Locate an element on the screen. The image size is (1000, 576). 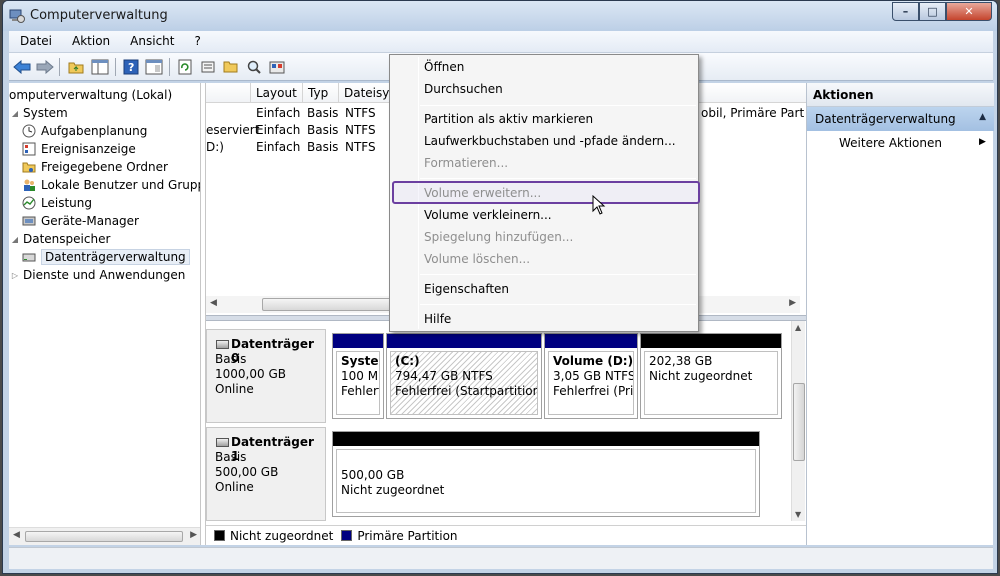
menu-item-browse: Durchsuchen is located at coordinates (463, 89).